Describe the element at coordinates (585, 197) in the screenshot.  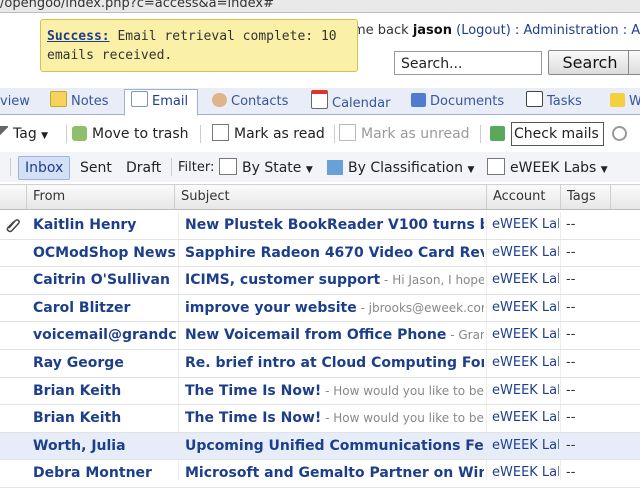
I see `column-tags: Tags` at that location.